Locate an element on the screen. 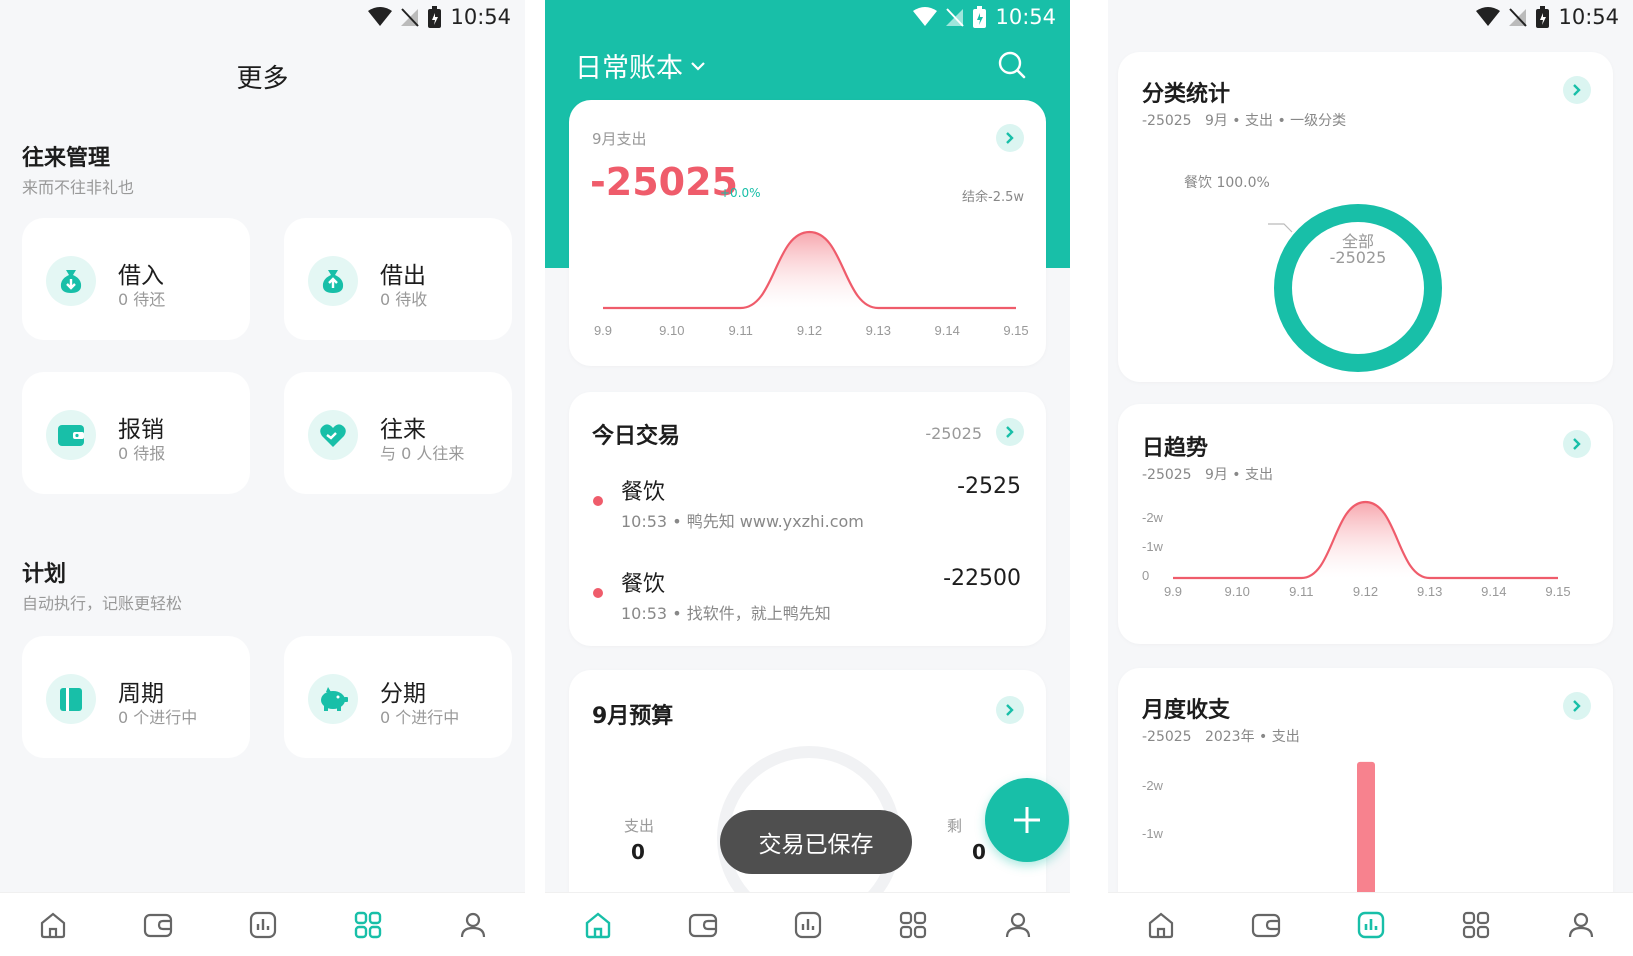  tile-borrow-out: 借出 0 待收 is located at coordinates (398, 279).